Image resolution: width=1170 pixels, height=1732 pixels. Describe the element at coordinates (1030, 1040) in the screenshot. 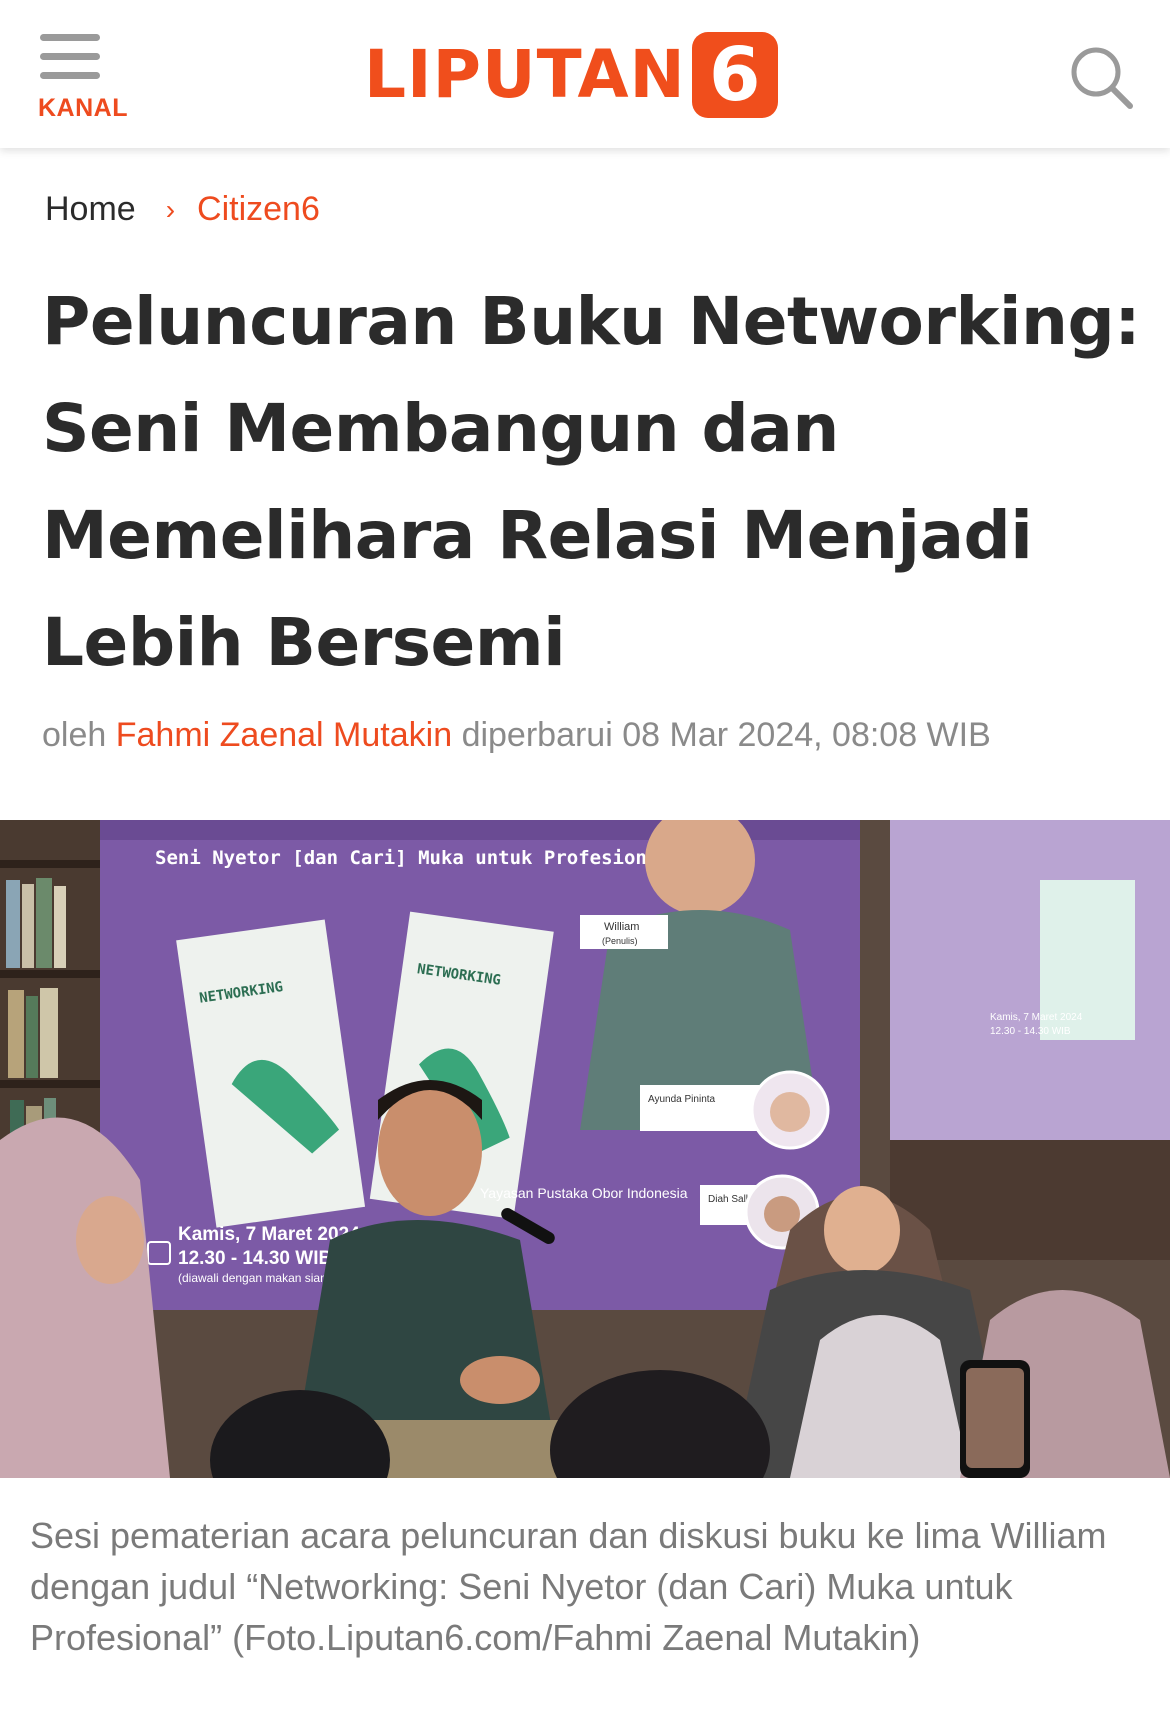

I see `projection-screen: Kamis, 7 Maret 2024 12.30 - 14.30 WIB` at that location.